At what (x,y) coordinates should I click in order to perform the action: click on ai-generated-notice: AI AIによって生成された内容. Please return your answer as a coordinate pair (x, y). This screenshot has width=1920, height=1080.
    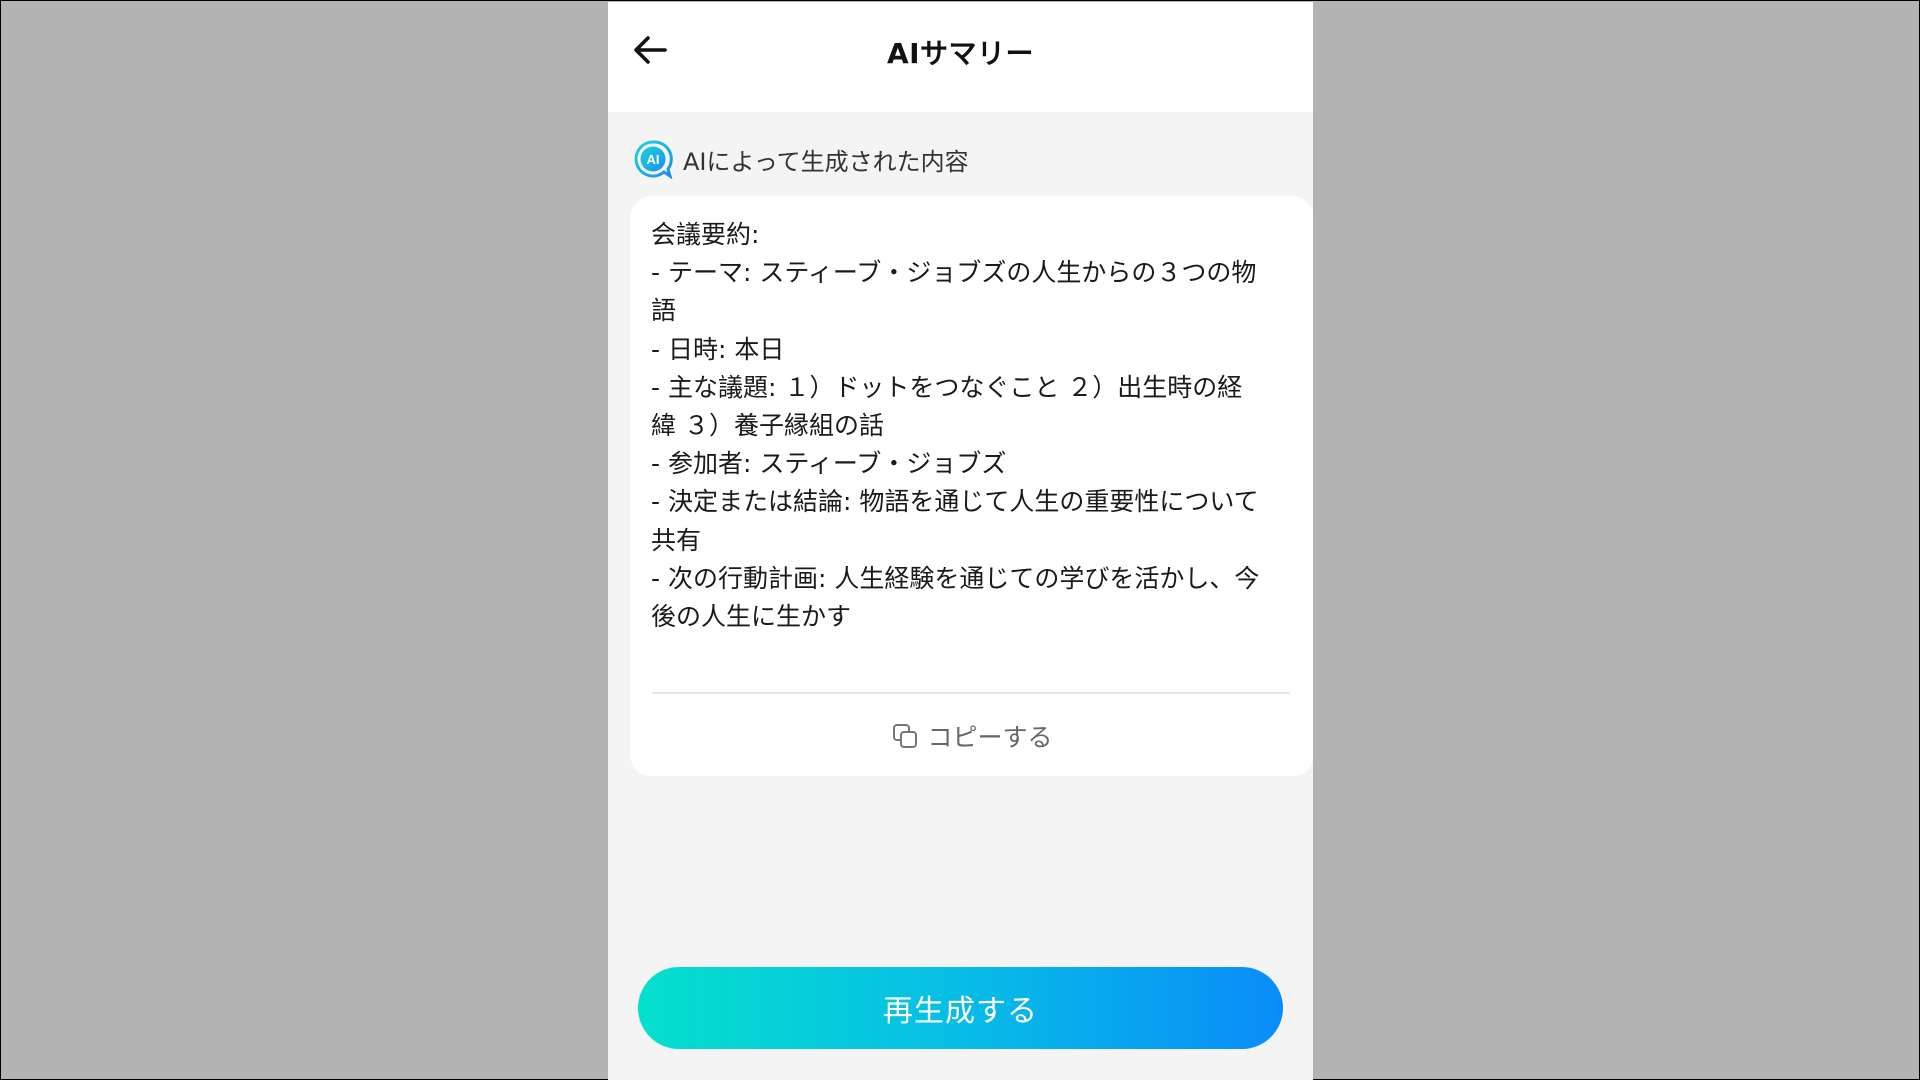
    Looking at the image, I should click on (801, 159).